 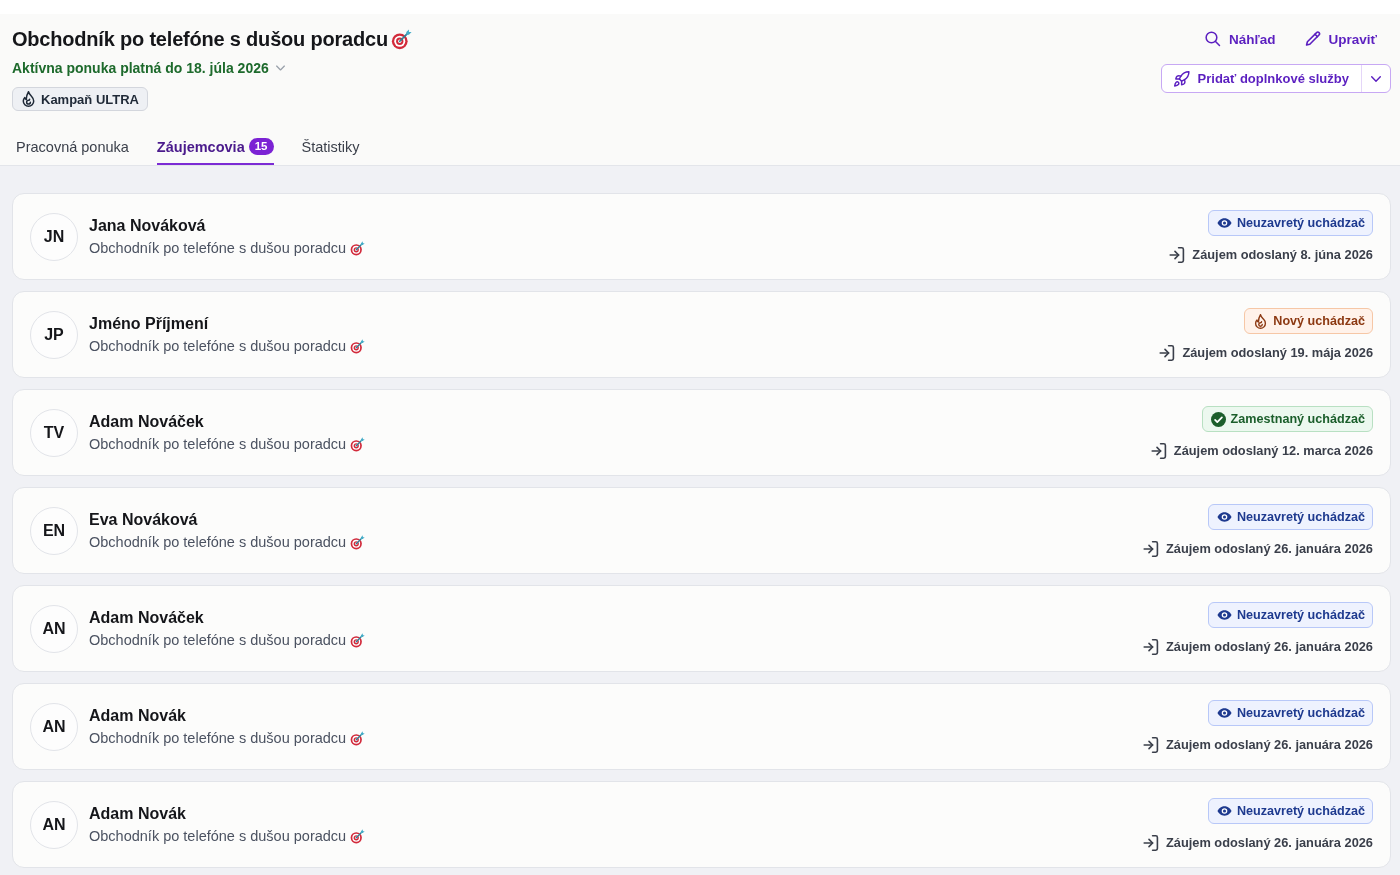 What do you see at coordinates (701, 628) in the screenshot?
I see `applicant-card: AN Adam Nováček Obchodník po telefóne s dušou poradcu Neuzavretý uchádzač Záujem odoslaný 26. januára 2026` at bounding box center [701, 628].